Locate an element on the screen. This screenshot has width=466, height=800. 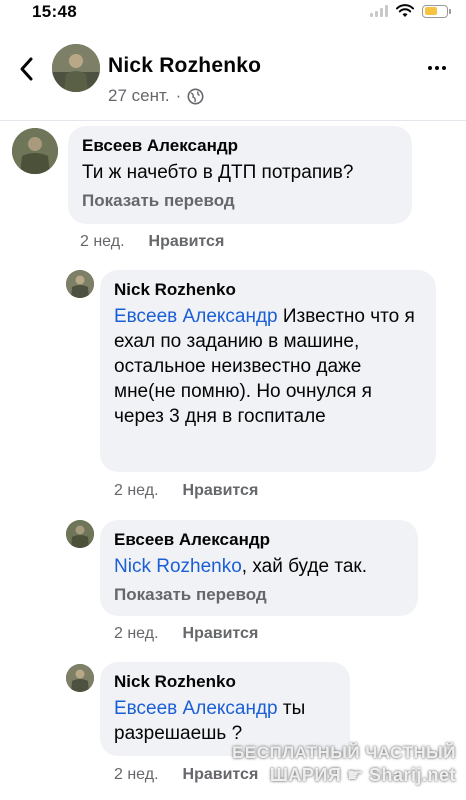
comment-body: , хай буде так. is located at coordinates (304, 566).